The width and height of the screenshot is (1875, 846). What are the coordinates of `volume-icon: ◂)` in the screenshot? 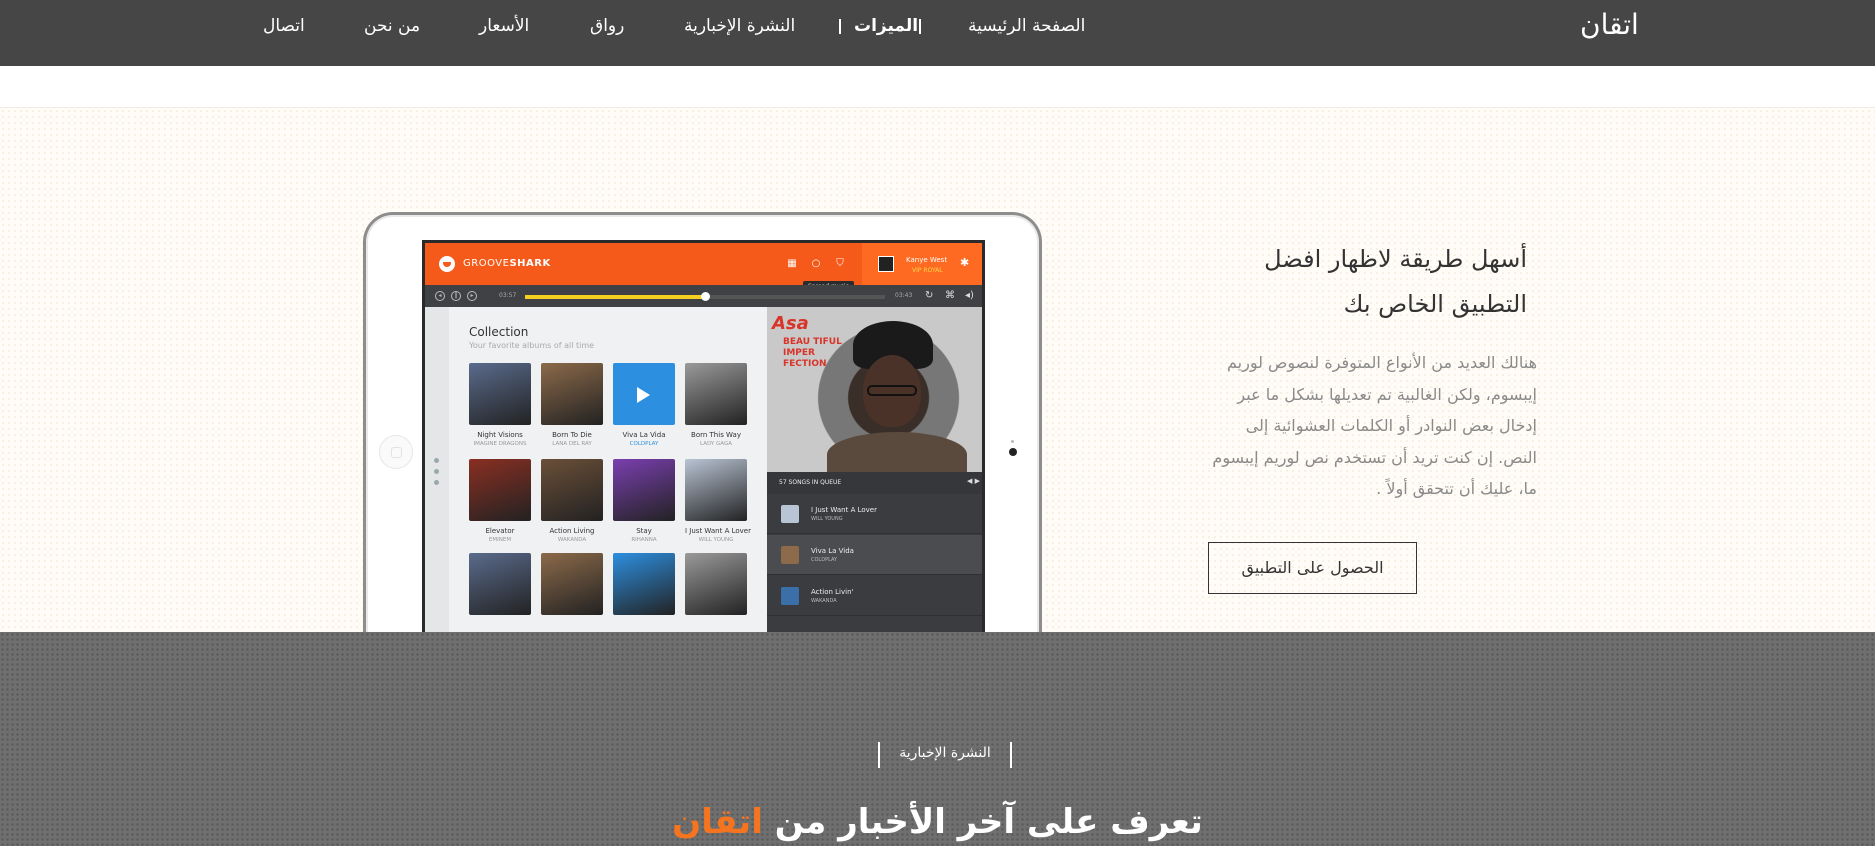 It's located at (969, 295).